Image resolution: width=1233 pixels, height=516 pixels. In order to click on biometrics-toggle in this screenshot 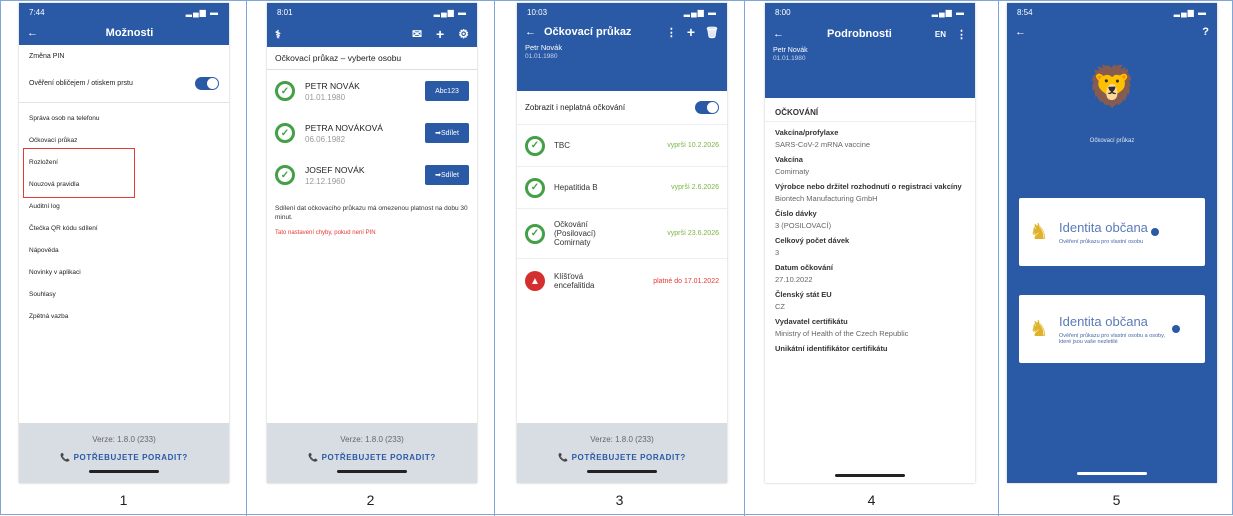, I will do `click(207, 83)`.